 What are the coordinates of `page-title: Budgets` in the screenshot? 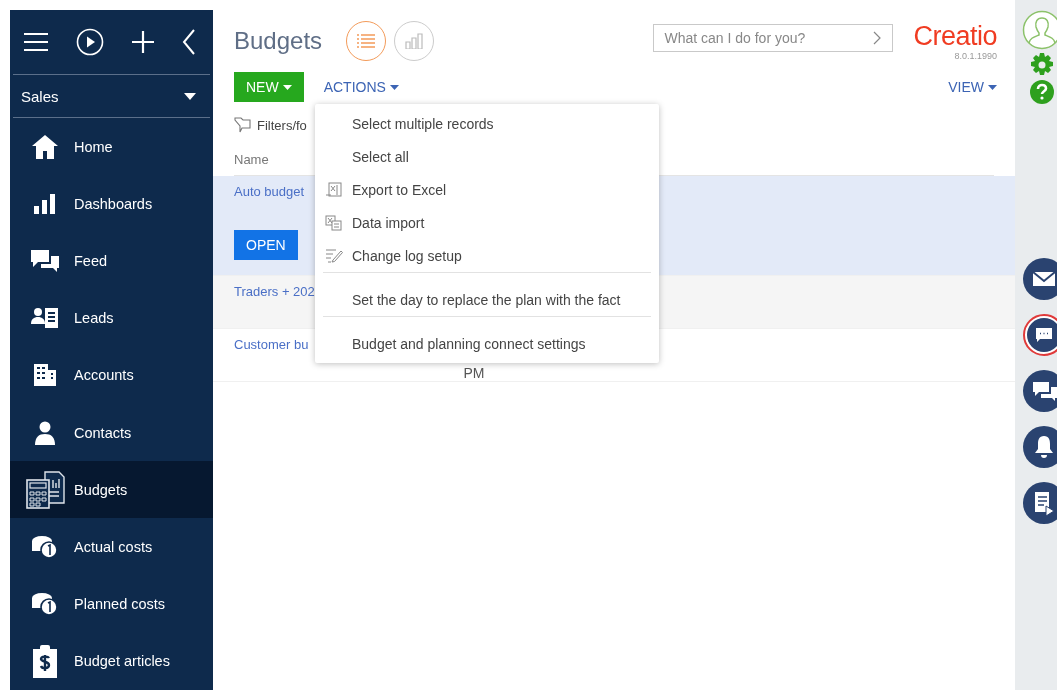 It's located at (278, 41).